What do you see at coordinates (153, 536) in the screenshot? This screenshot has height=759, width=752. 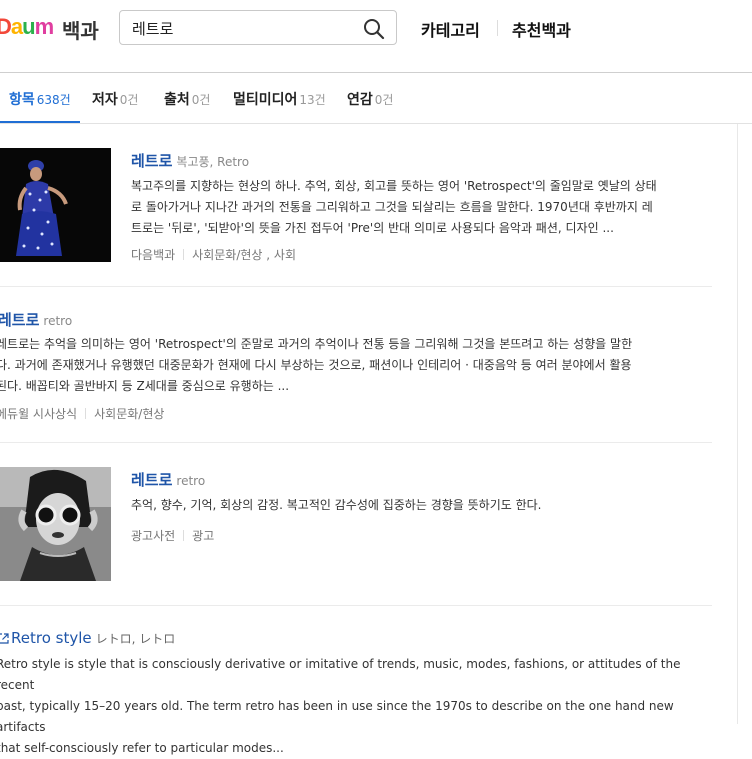 I see `result-source: 광고사전` at bounding box center [153, 536].